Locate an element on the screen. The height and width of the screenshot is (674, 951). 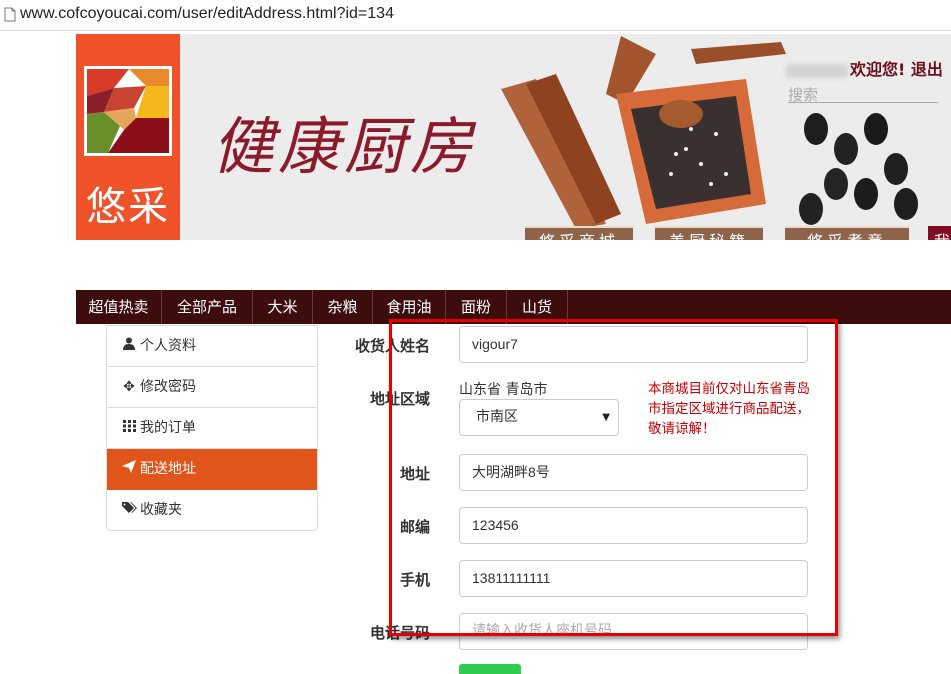
nav-item-flour: 面粉 is located at coordinates (476, 307).